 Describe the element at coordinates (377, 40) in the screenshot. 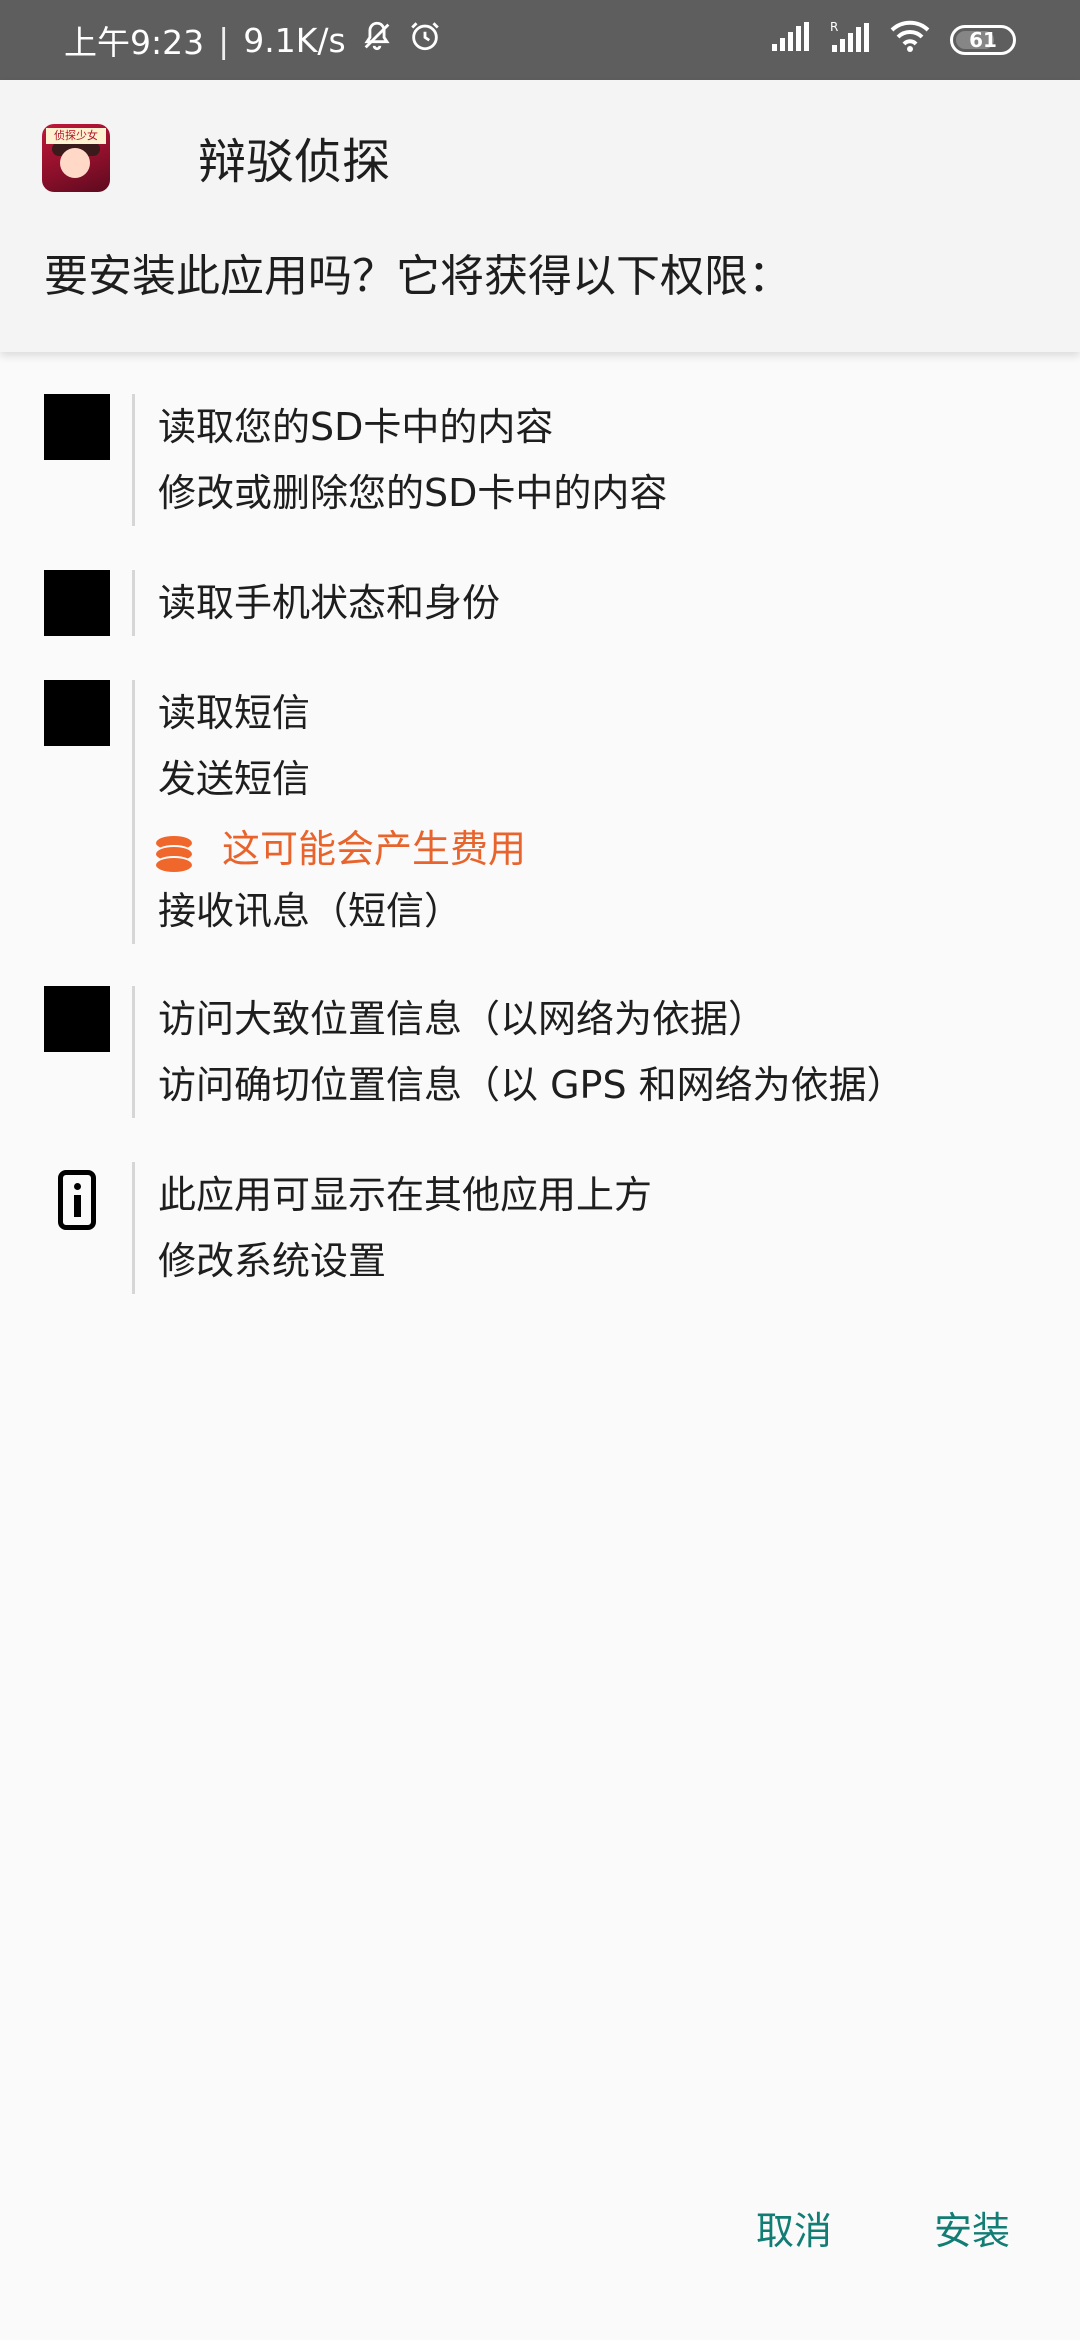

I see `mute-bell-icon` at that location.